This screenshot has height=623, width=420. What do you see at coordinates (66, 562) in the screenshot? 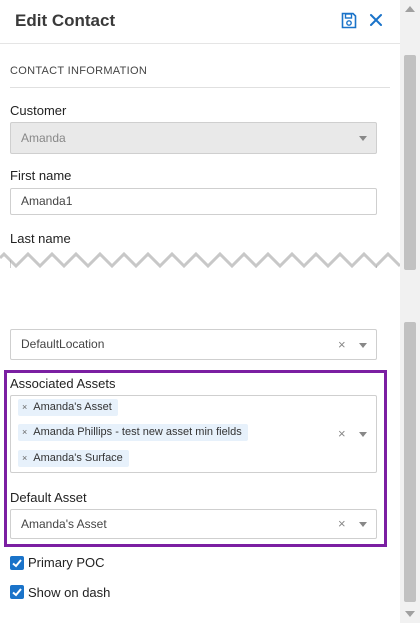
I see `primary-poc-label: Primary POC` at bounding box center [66, 562].